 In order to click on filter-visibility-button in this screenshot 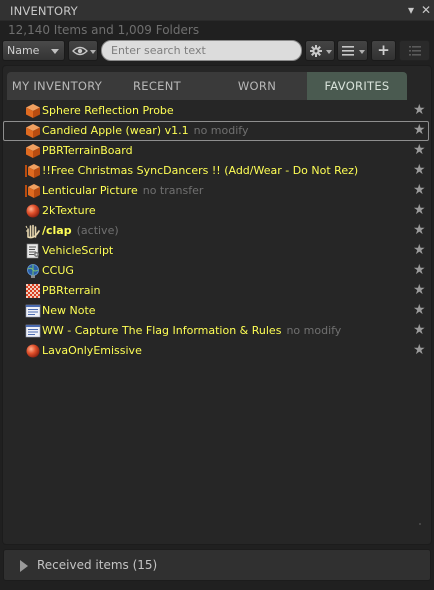, I will do `click(83, 50)`.